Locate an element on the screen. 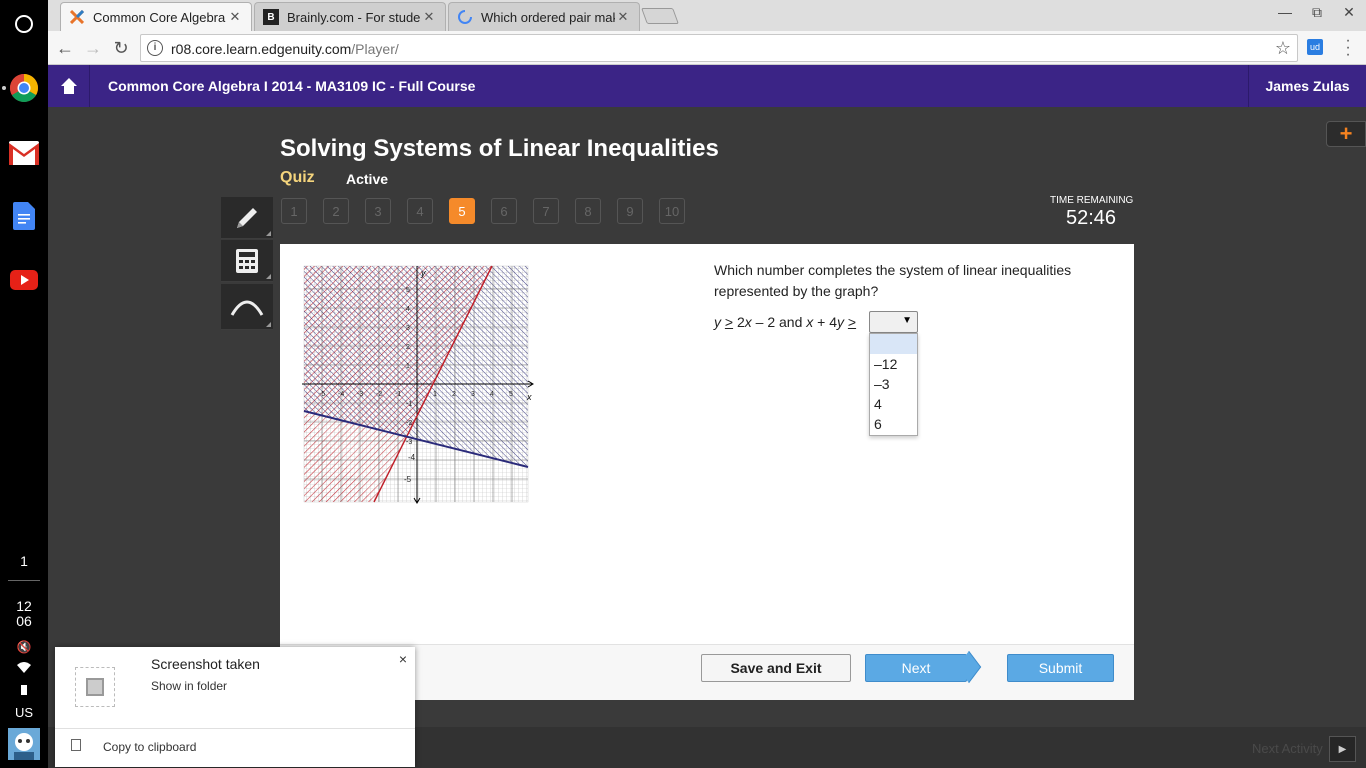  graph-tool-button is located at coordinates (247, 307).